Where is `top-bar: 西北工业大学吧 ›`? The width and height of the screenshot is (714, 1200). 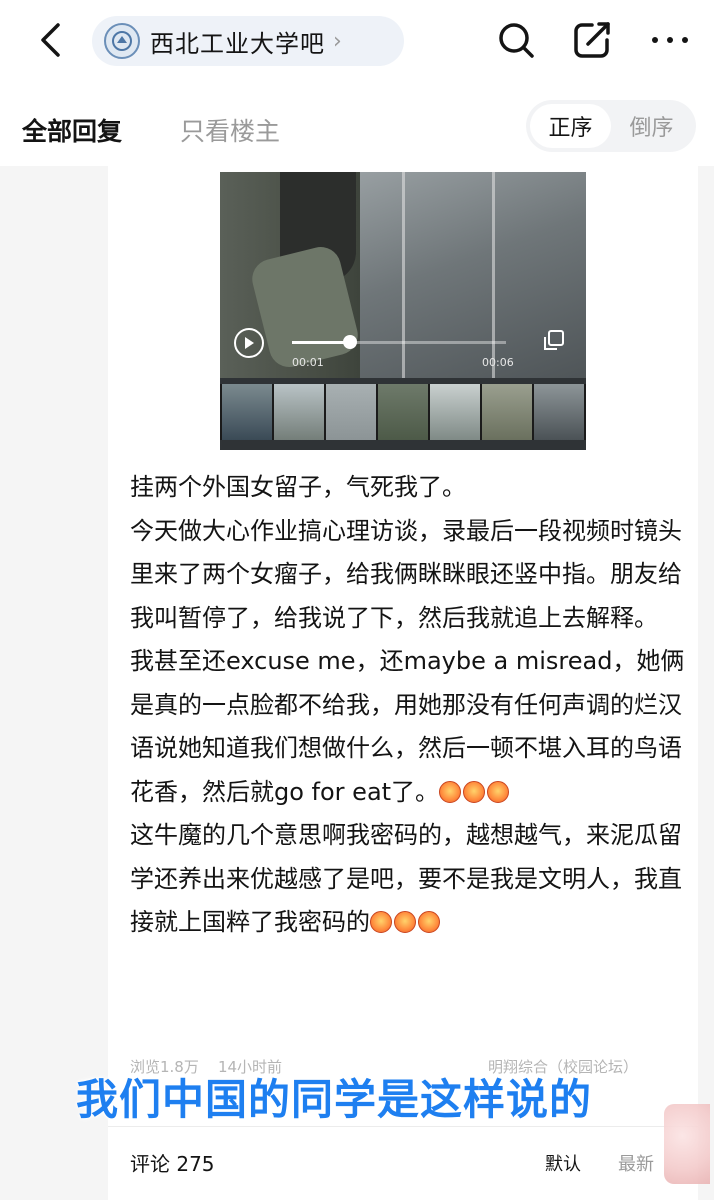 top-bar: 西北工业大学吧 › is located at coordinates (357, 44).